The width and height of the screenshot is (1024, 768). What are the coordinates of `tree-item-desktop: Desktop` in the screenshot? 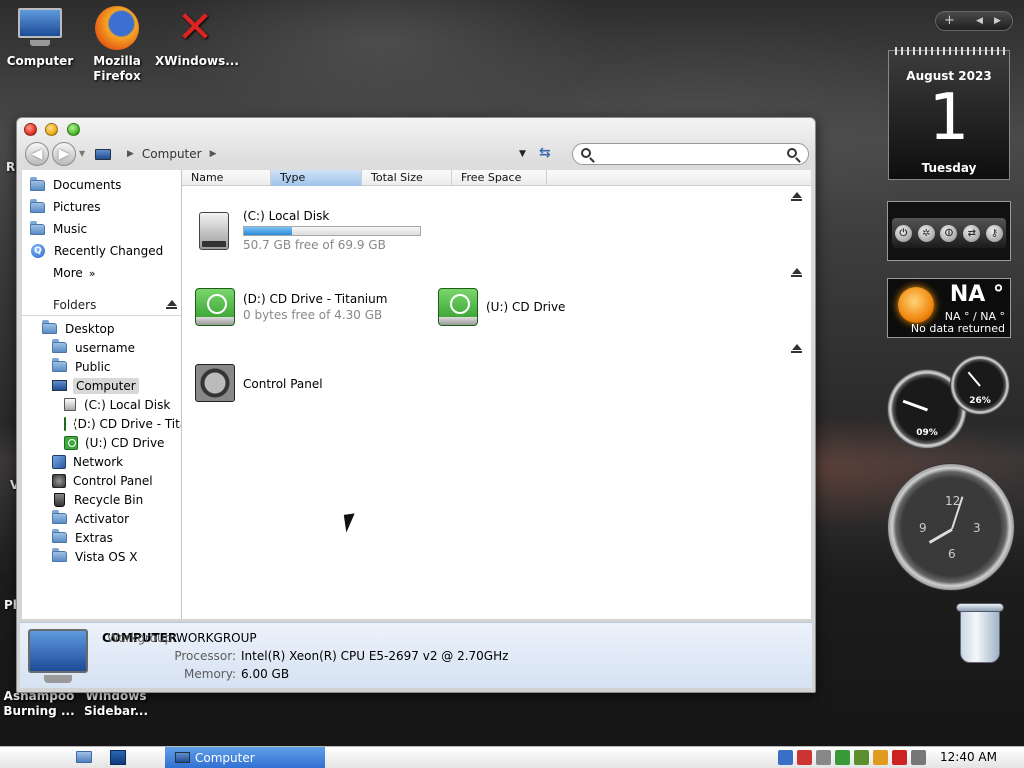 It's located at (101, 328).